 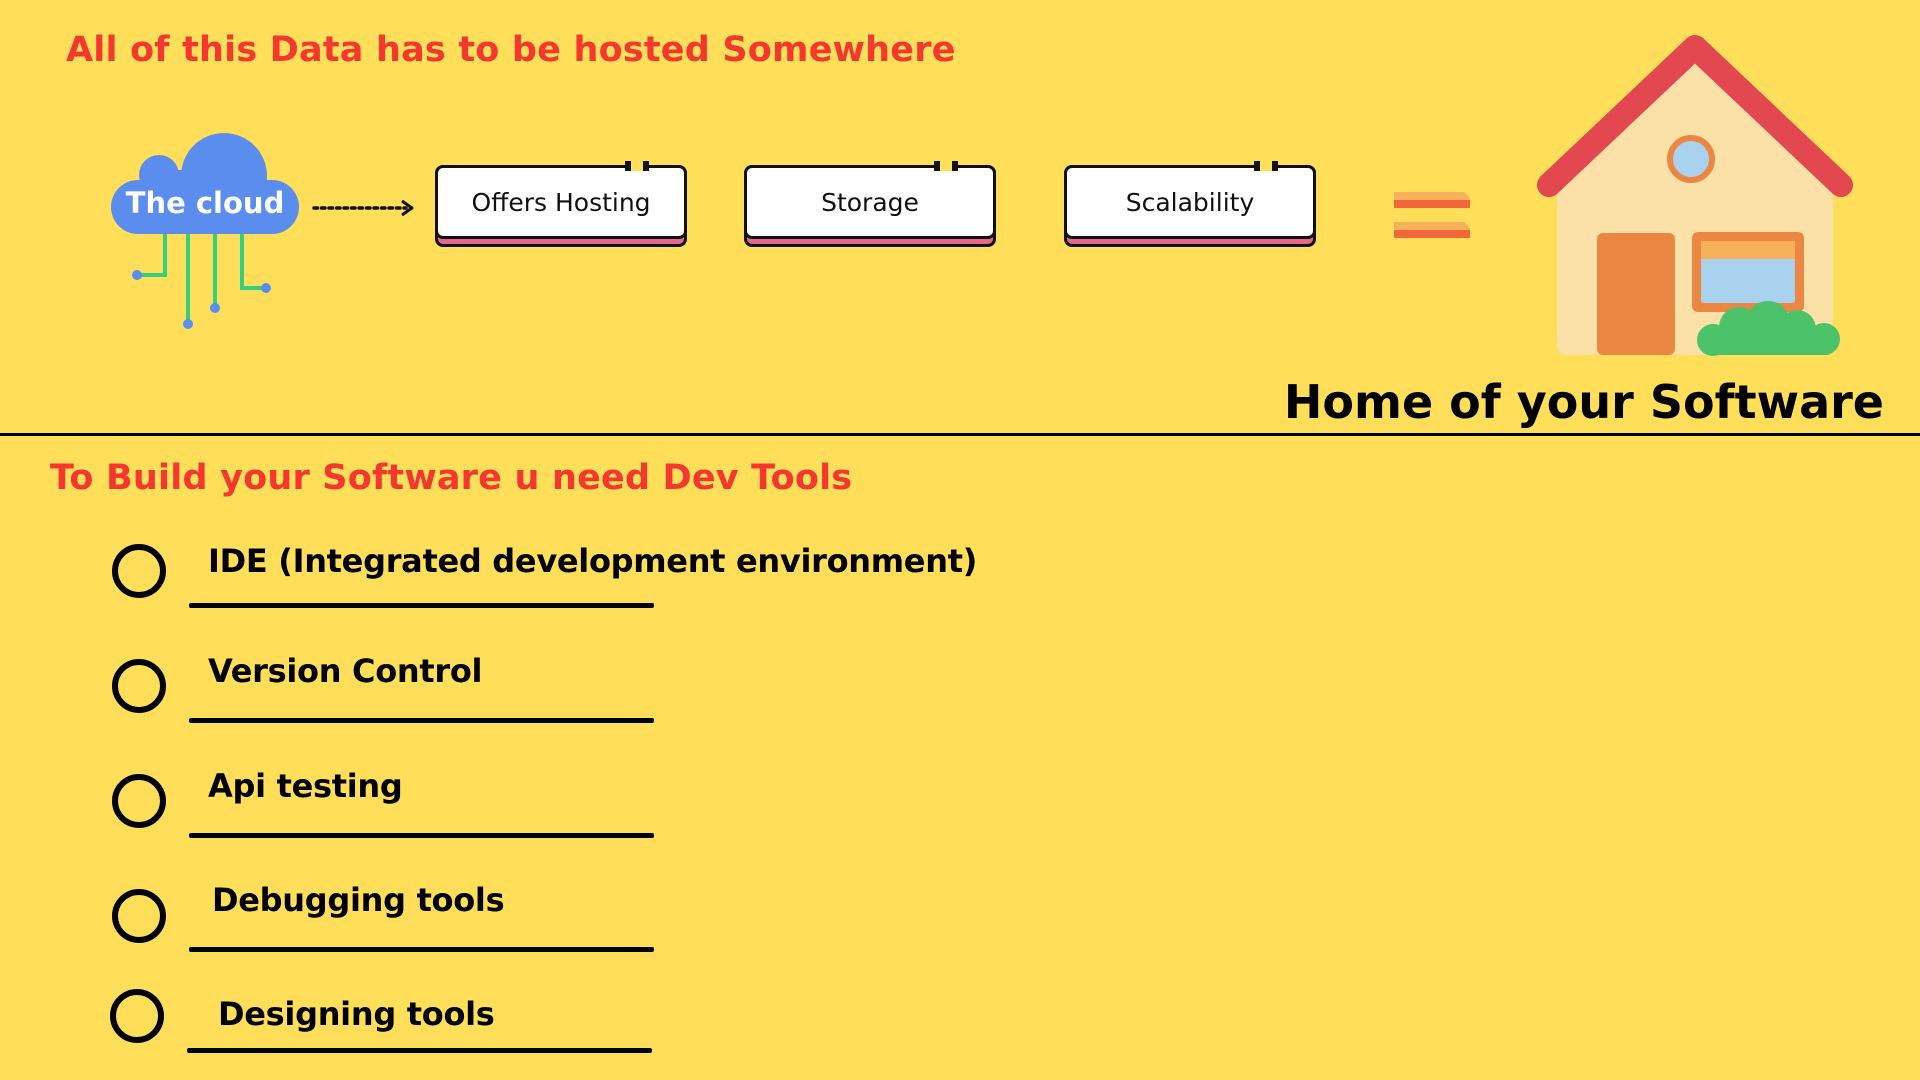 I want to click on devtool-item-api-testing: Api testing, so click(x=305, y=786).